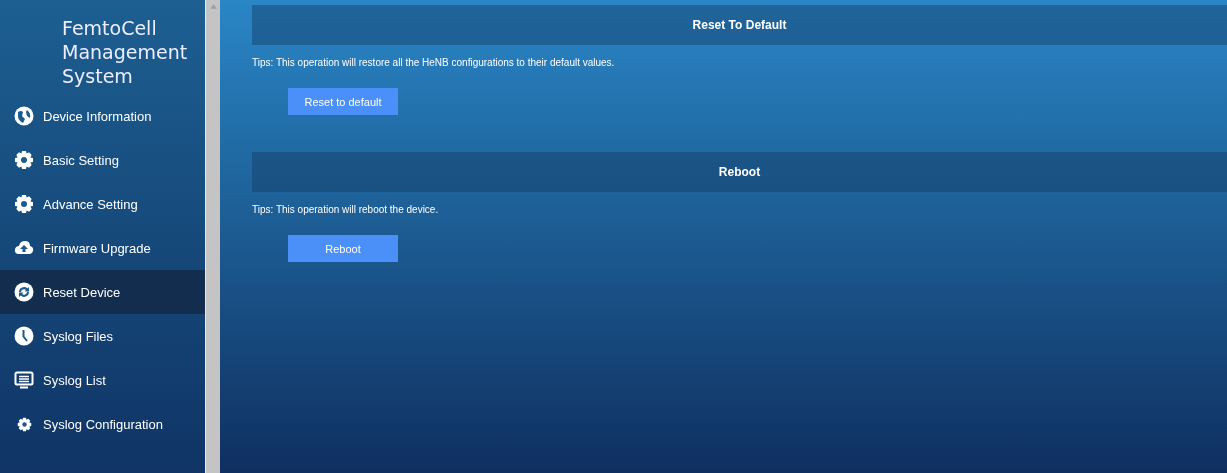 The image size is (1227, 473). I want to click on sidebar-item: Firmware Upgrade, so click(102, 248).